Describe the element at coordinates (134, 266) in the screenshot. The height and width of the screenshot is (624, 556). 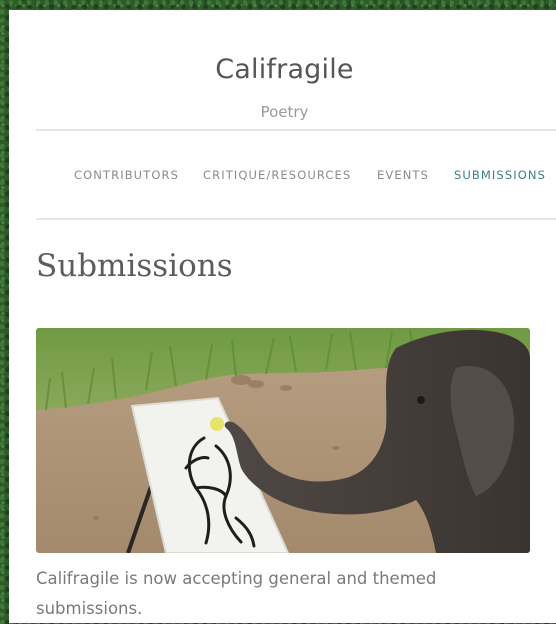
I see `page-title: Submissions` at that location.